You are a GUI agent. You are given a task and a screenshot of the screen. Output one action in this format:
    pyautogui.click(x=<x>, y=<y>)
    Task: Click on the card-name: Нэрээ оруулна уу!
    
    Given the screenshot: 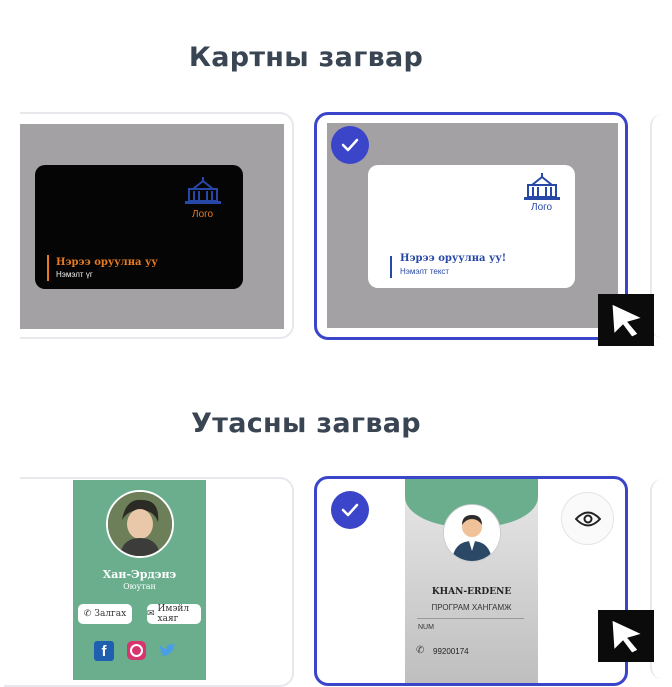 What is the action you would take?
    pyautogui.click(x=453, y=258)
    